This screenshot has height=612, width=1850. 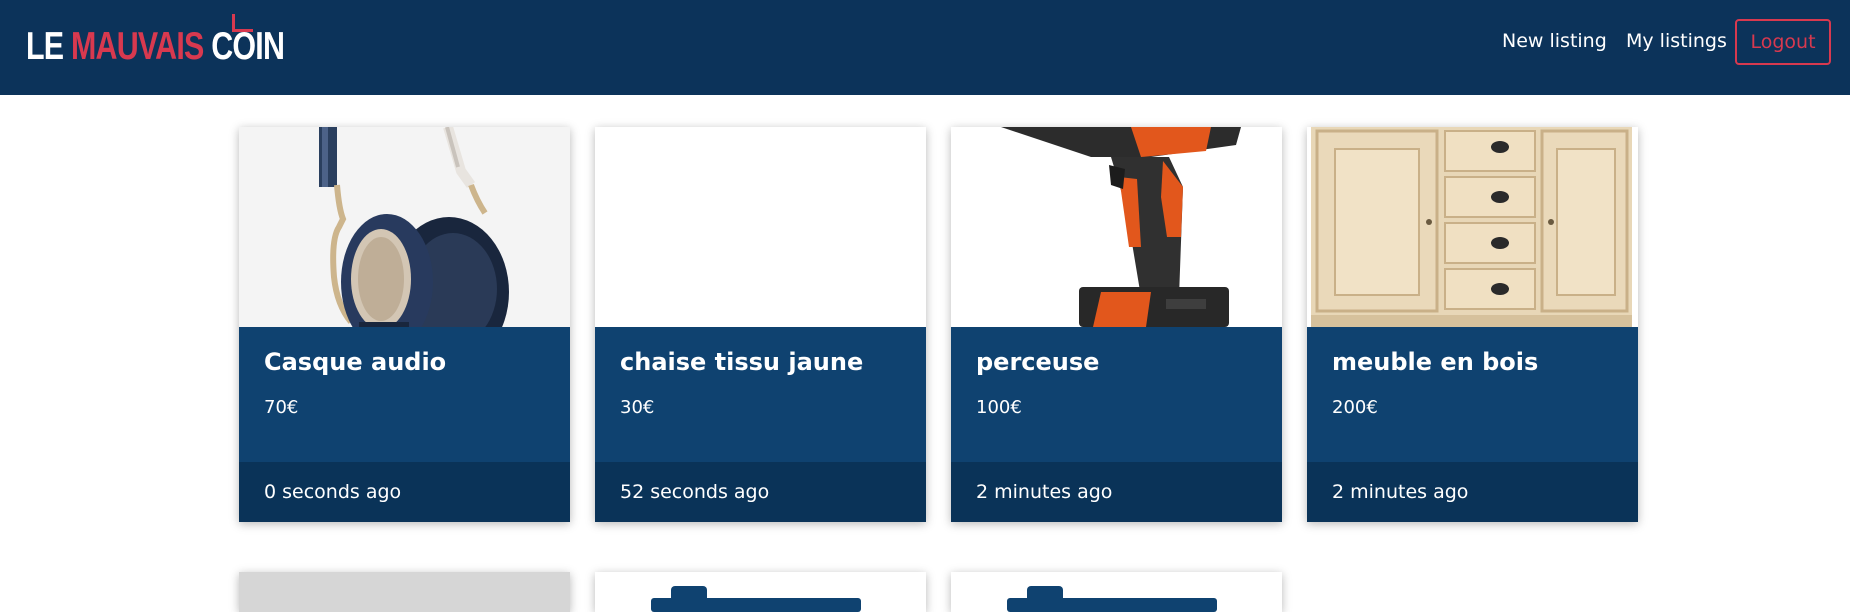 What do you see at coordinates (1783, 42) in the screenshot?
I see `logout-button: Logout` at bounding box center [1783, 42].